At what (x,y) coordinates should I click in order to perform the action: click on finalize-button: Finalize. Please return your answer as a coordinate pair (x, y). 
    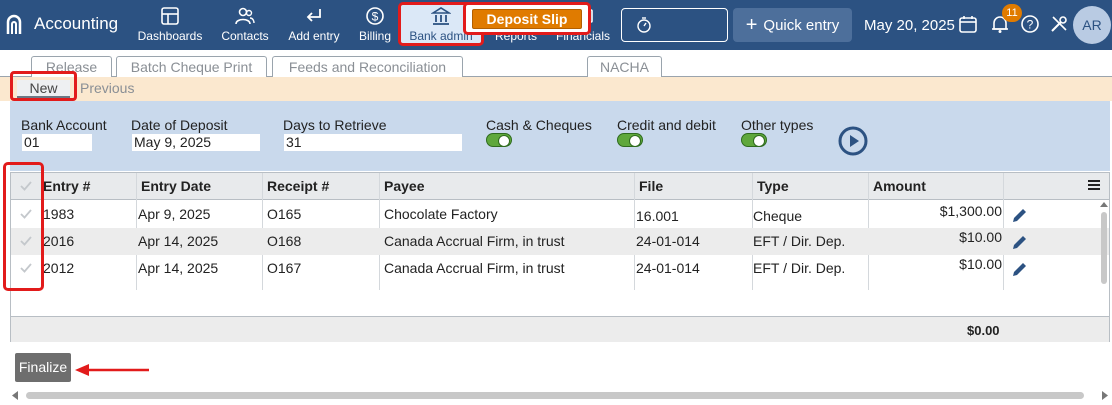
    Looking at the image, I should click on (43, 367).